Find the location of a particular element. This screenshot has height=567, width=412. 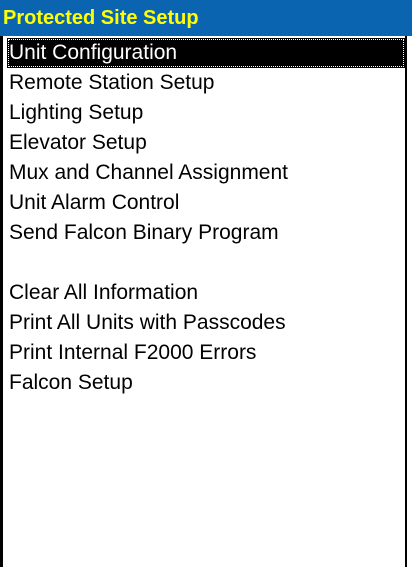

menu-item-unit-alarm-control: Unit Alarm Control is located at coordinates (206, 203).